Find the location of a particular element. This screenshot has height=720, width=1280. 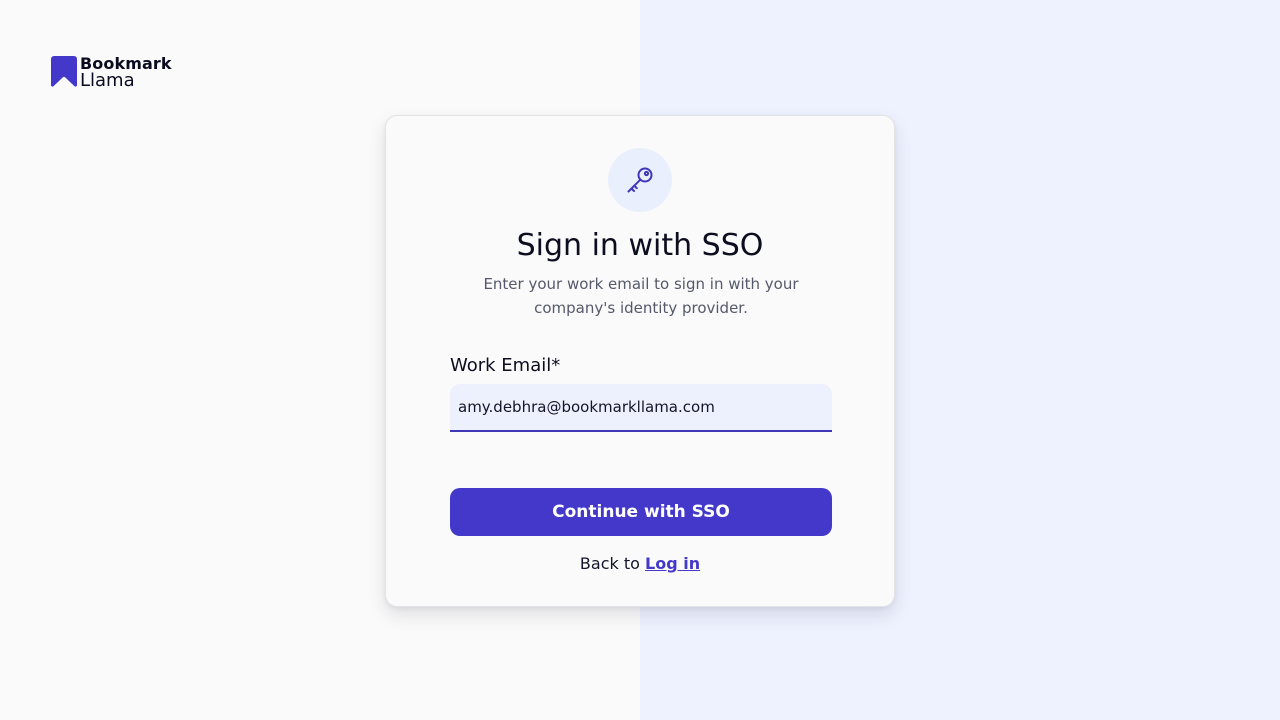

back-to-login-row: Back to Log in is located at coordinates (640, 564).